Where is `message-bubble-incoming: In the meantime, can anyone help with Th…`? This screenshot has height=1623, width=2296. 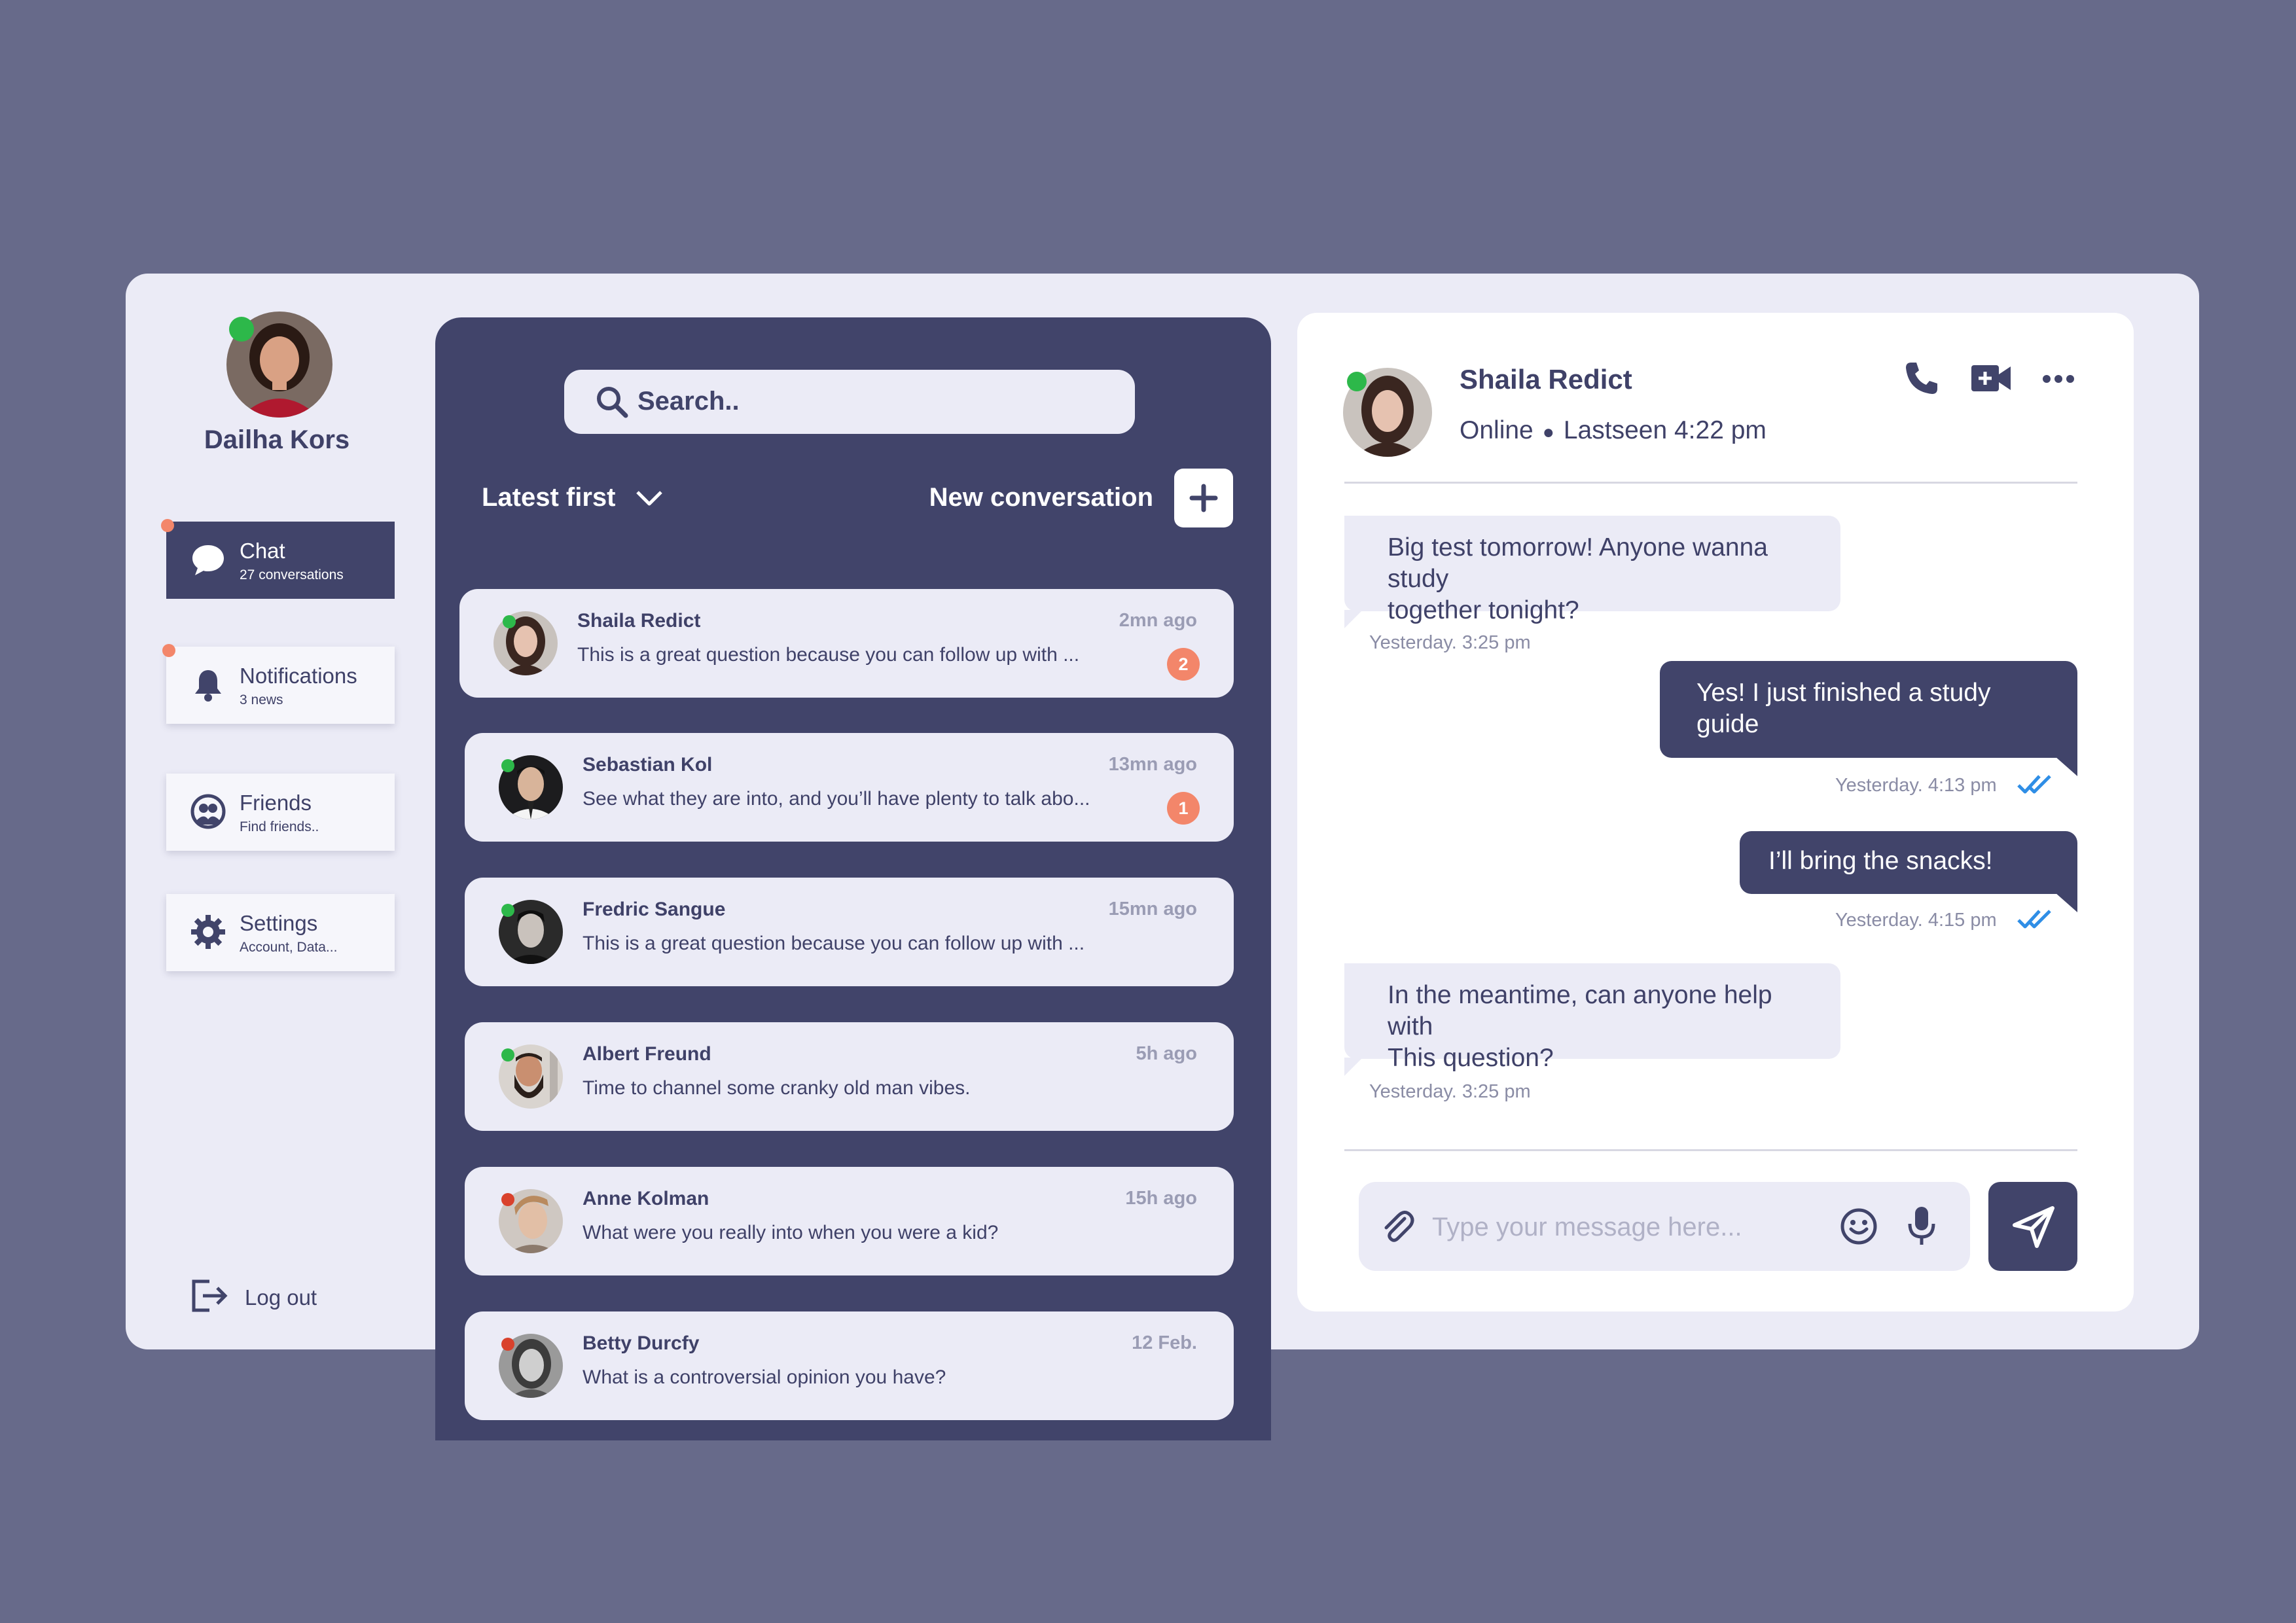
message-bubble-incoming: In the meantime, can anyone help with Th… is located at coordinates (1592, 1018).